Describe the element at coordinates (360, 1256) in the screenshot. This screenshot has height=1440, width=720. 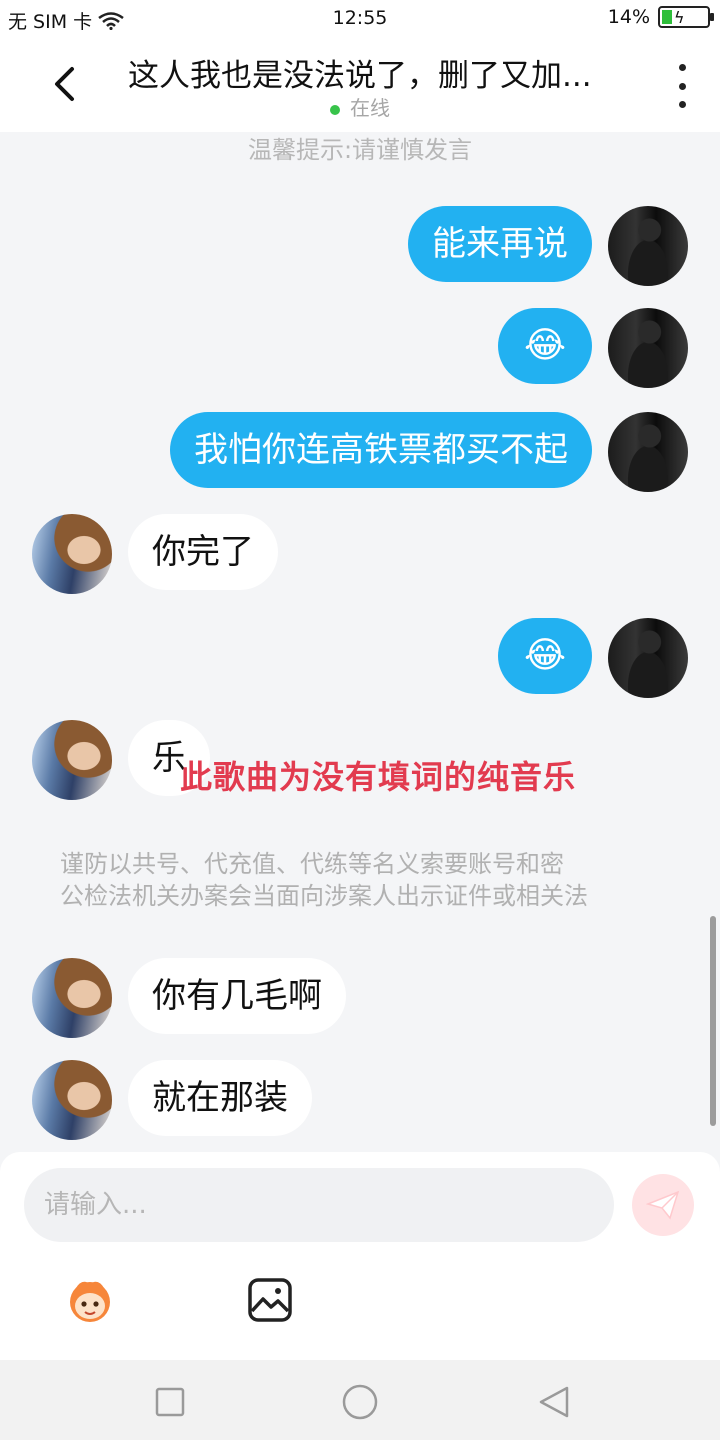
I see `composer` at that location.